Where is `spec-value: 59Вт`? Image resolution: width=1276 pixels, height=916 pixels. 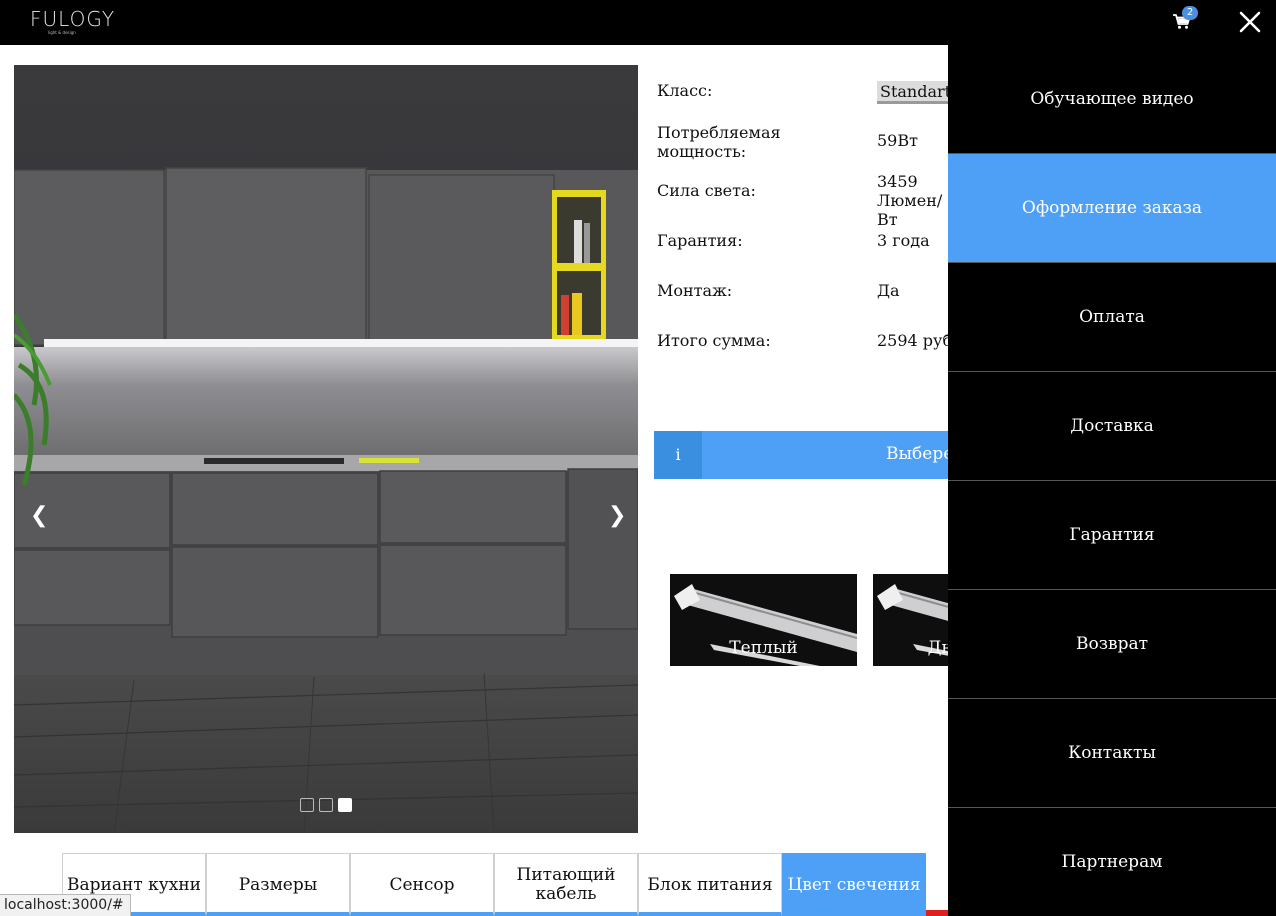 spec-value: 59Вт is located at coordinates (897, 140).